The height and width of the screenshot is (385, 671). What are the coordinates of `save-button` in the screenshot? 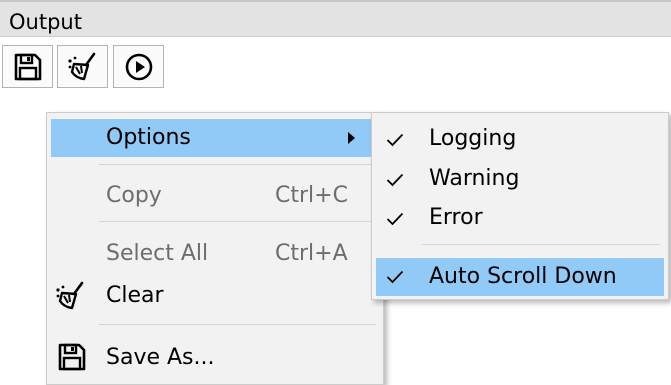 It's located at (27, 66).